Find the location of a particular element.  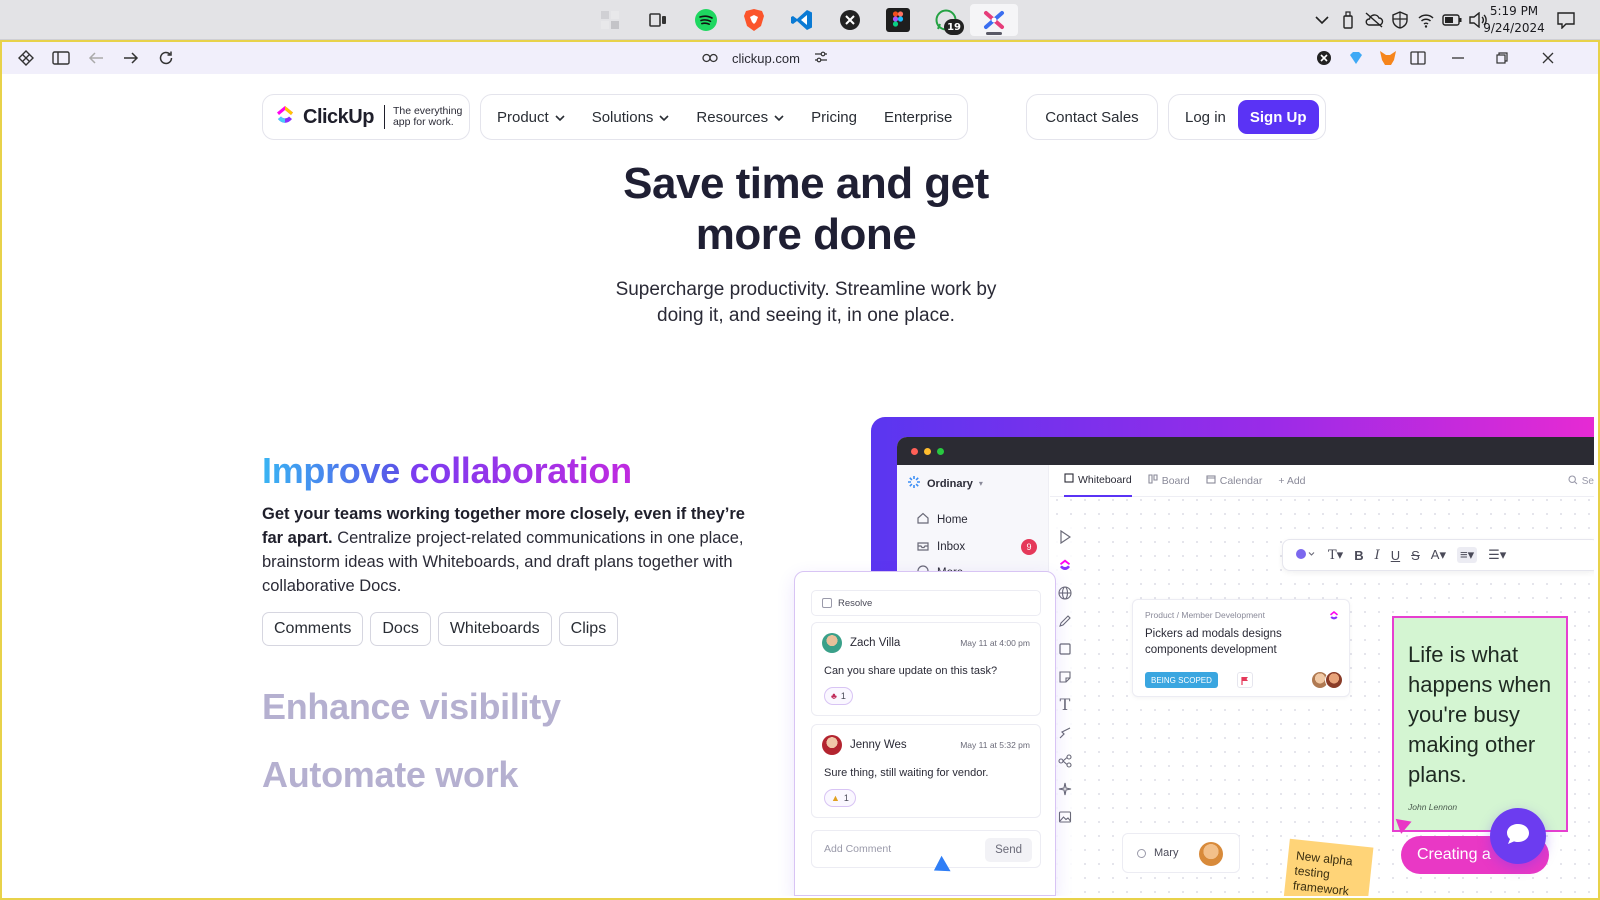

hero-title-line2: more done is located at coordinates (806, 234).